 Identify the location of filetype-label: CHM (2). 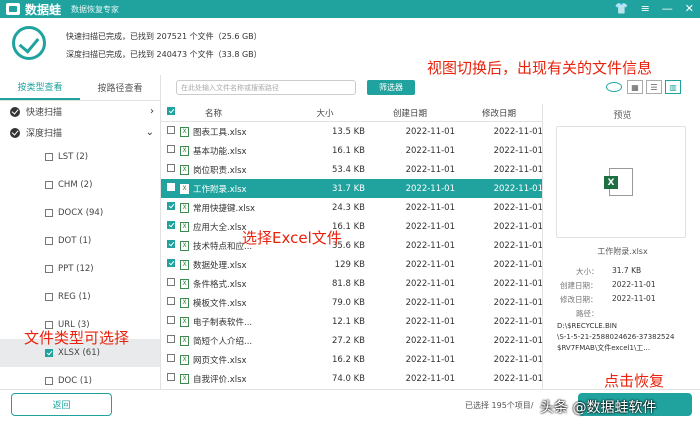
(75, 185).